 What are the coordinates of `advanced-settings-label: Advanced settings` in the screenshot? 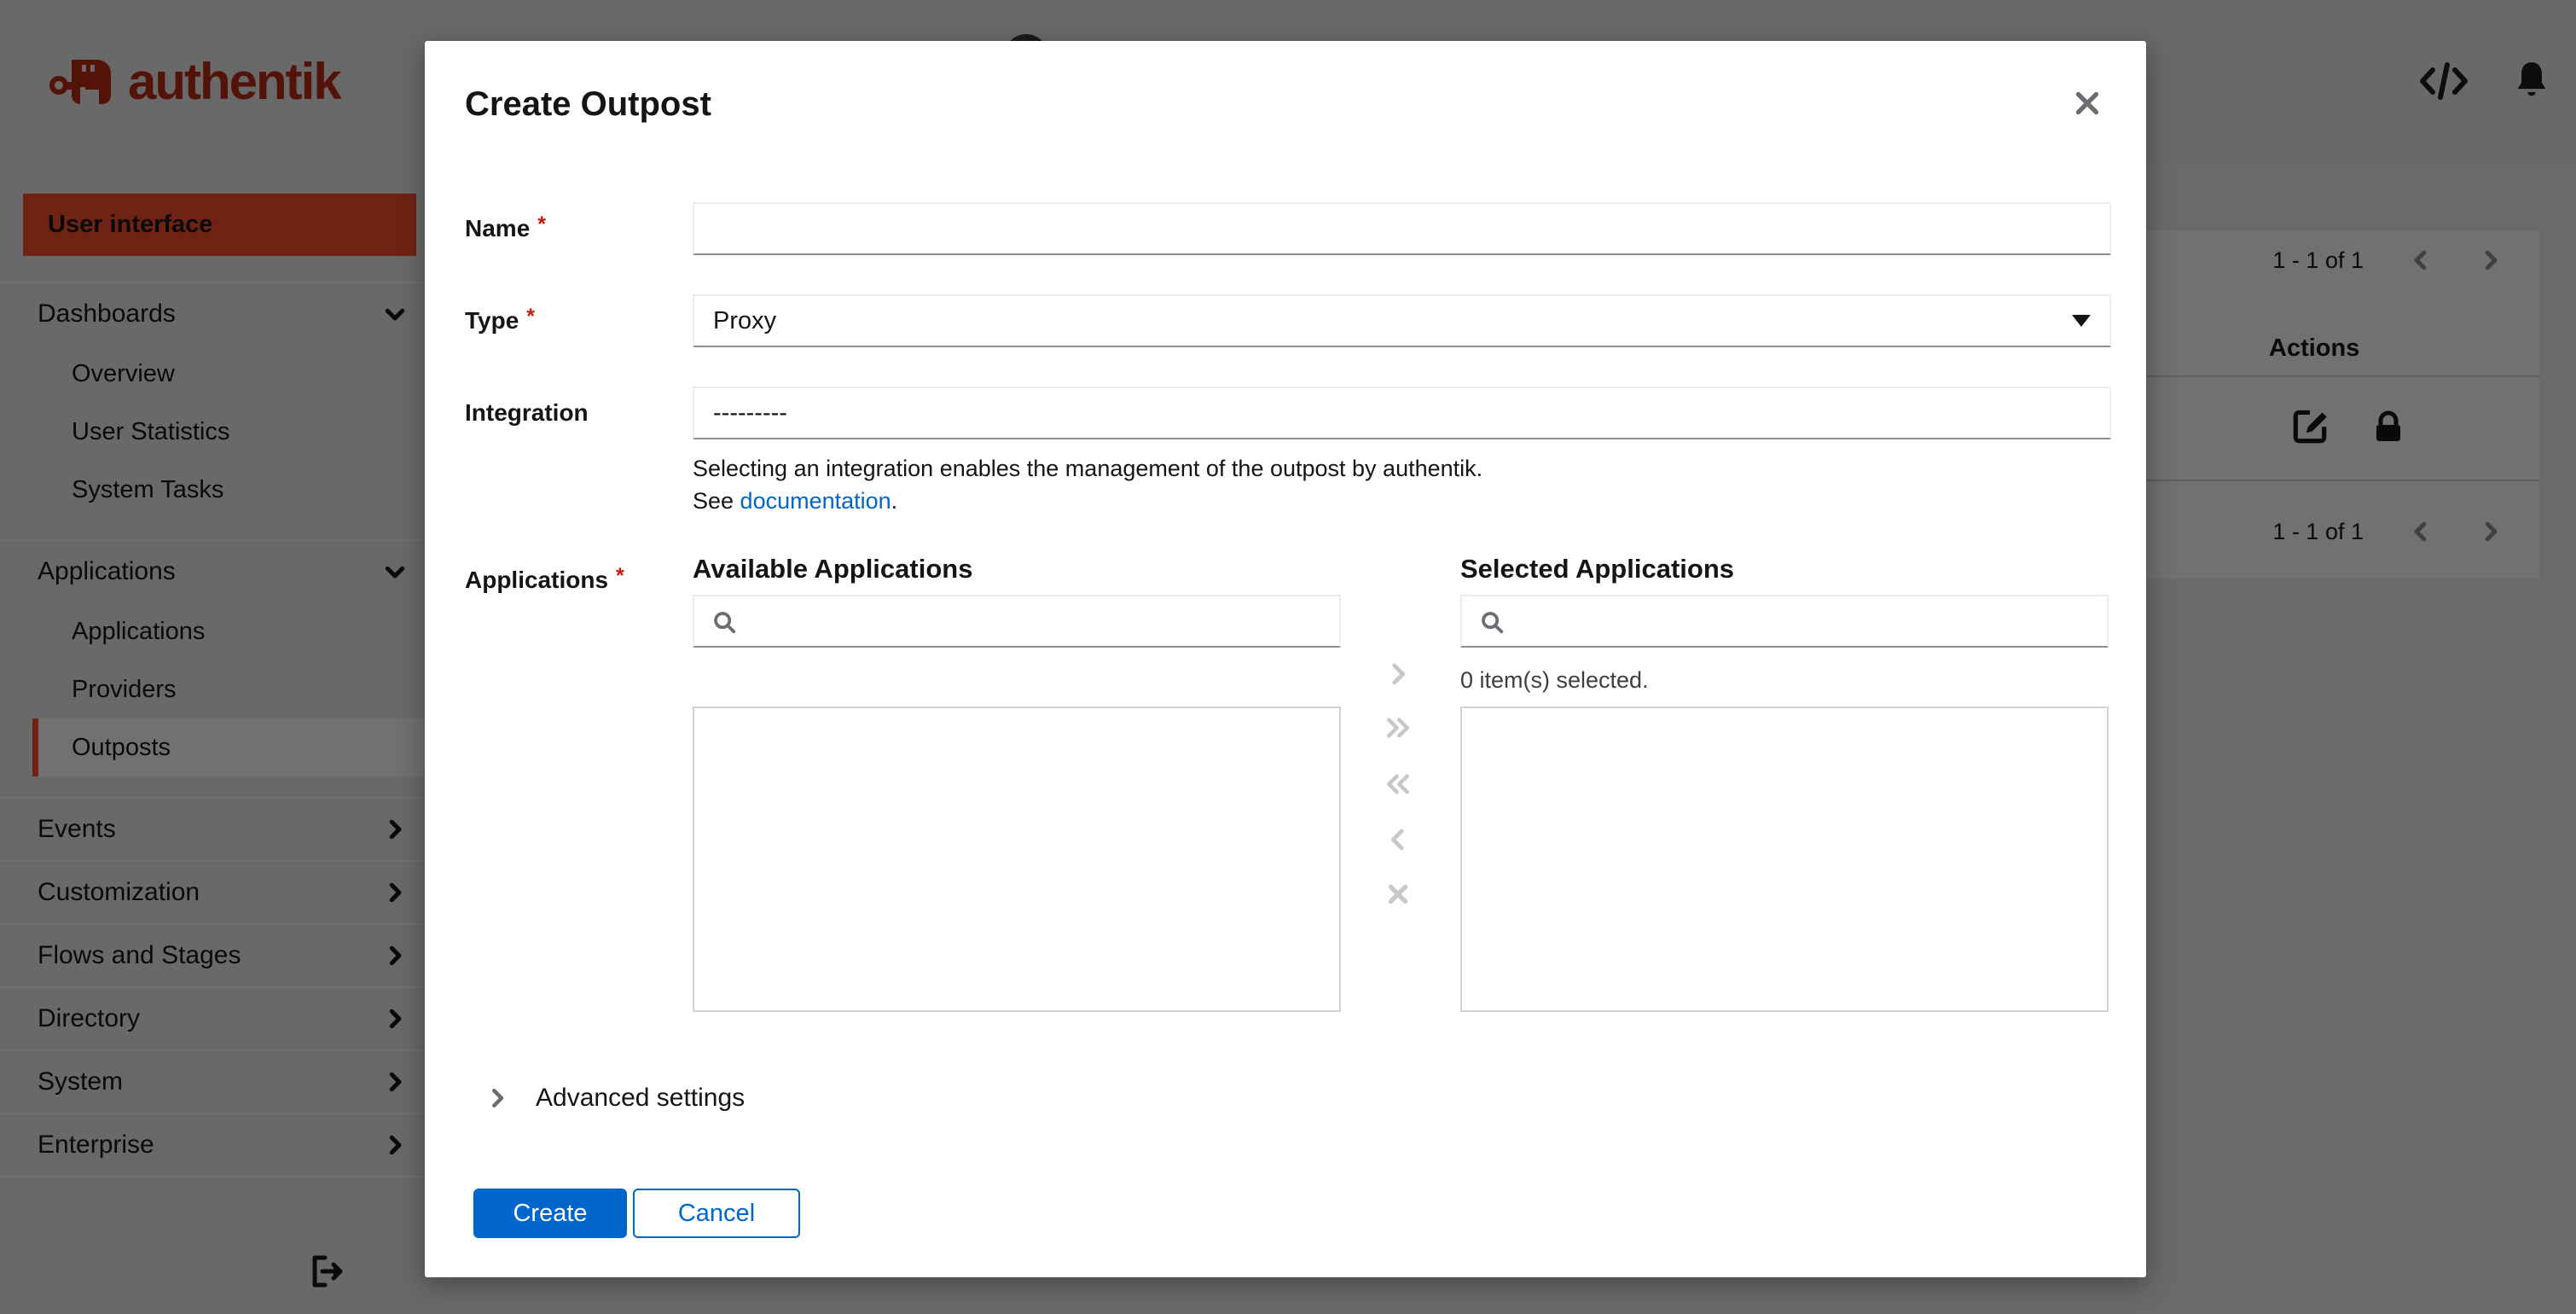 It's located at (641, 1098).